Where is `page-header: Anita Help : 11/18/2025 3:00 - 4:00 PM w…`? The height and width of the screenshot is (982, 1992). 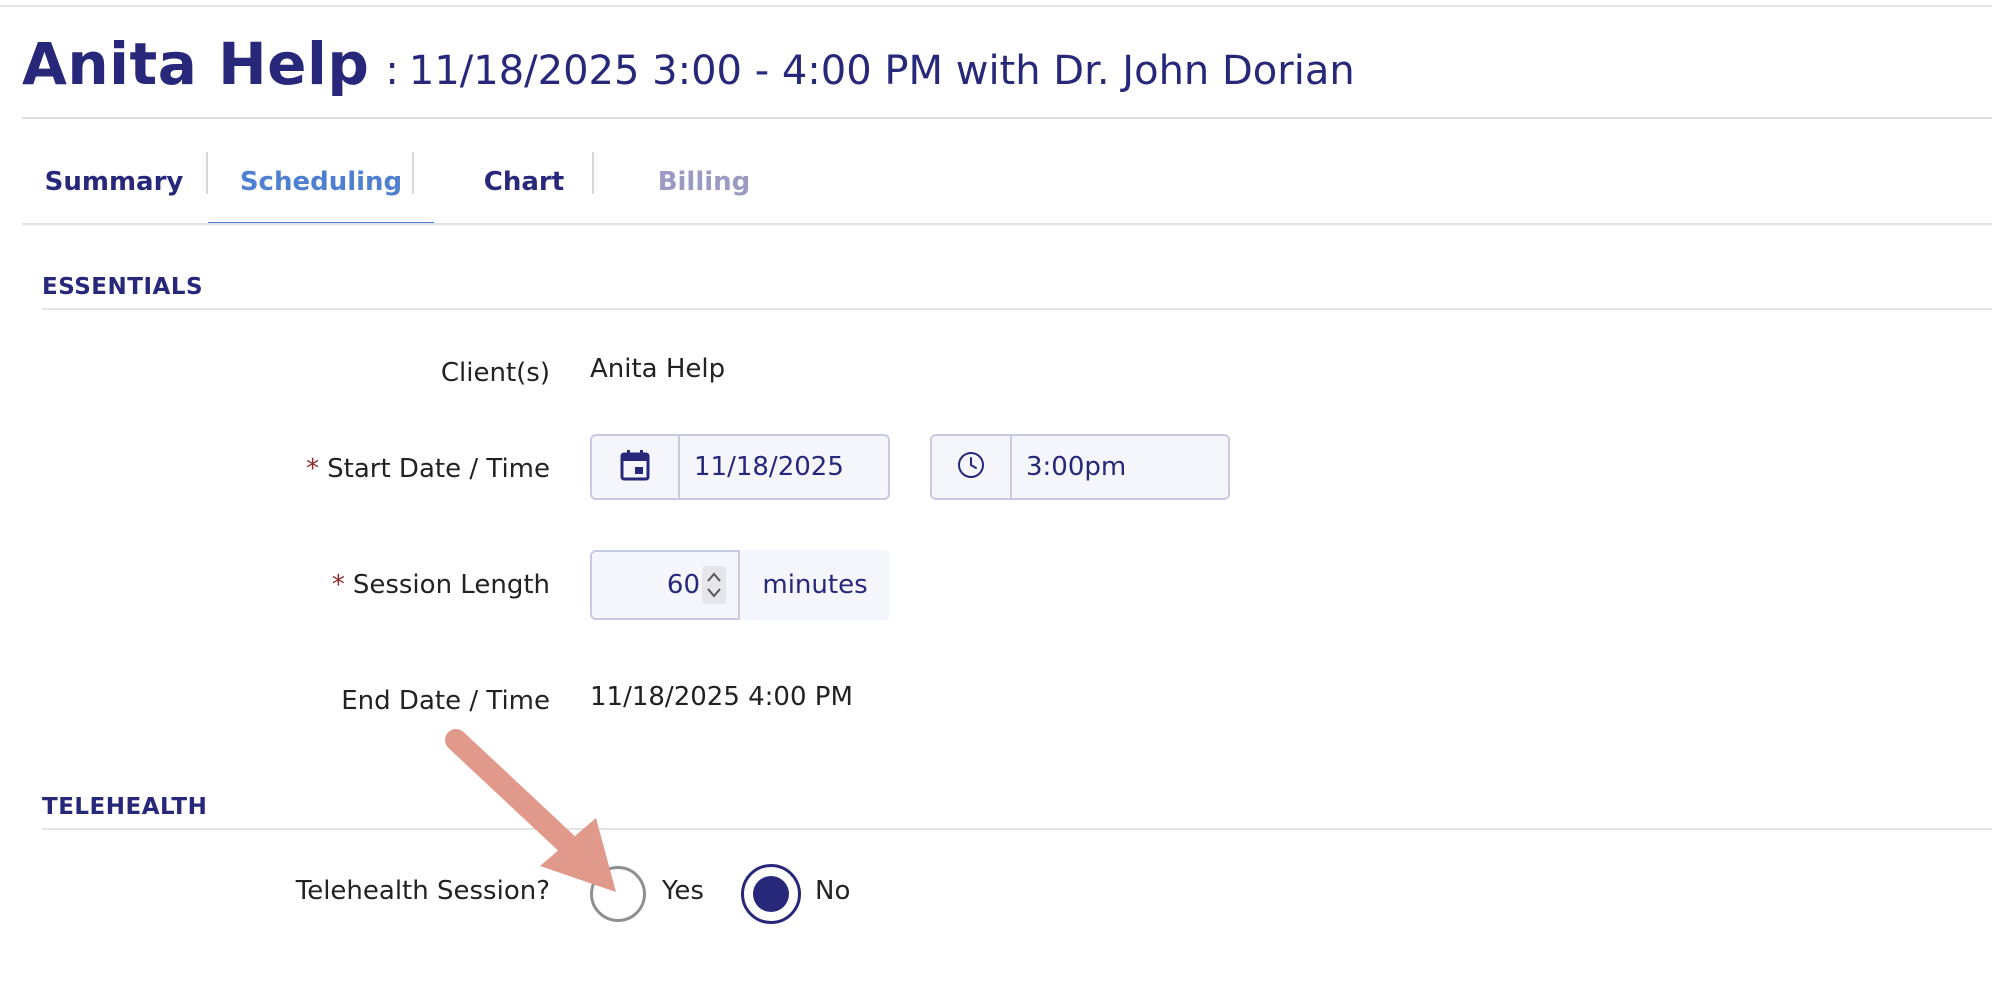
page-header: Anita Help : 11/18/2025 3:00 - 4:00 PM w… is located at coordinates (688, 64).